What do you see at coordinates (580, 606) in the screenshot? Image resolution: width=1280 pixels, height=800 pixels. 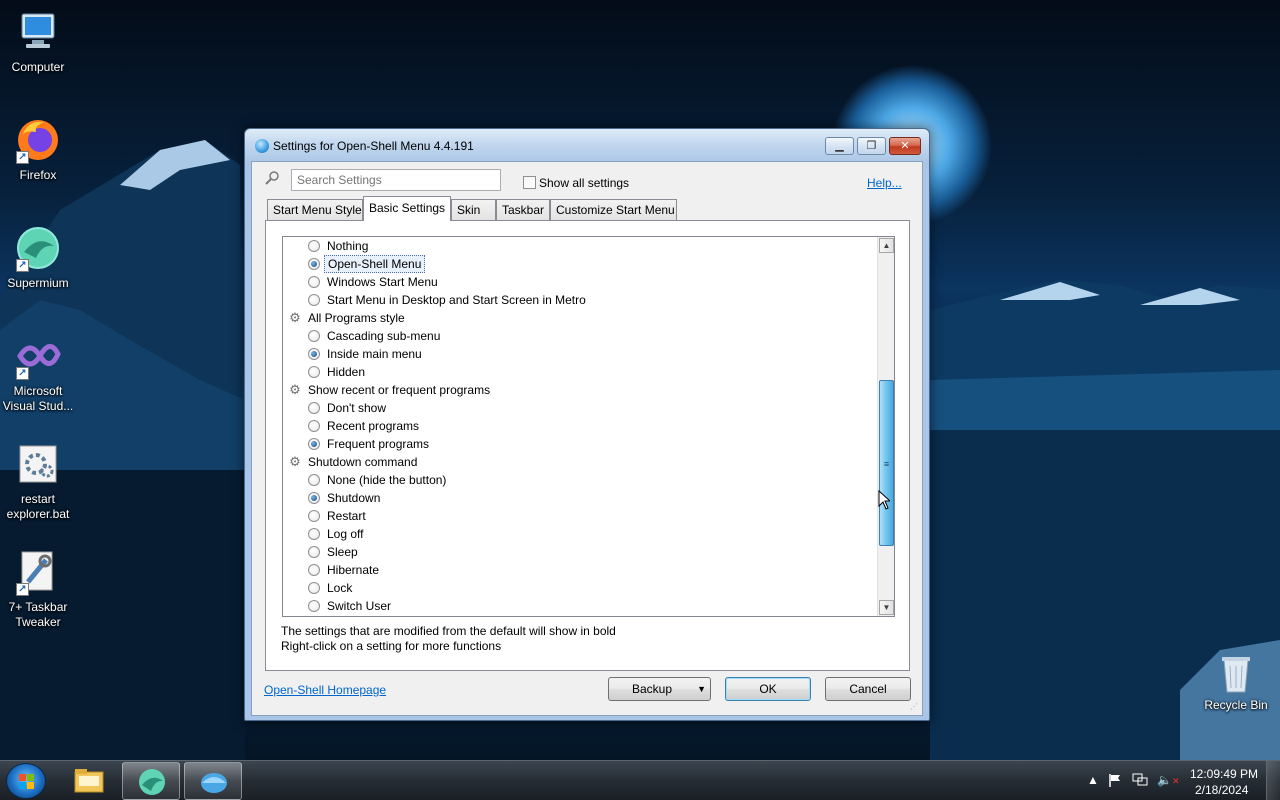 I see `settings-option: Switch User` at bounding box center [580, 606].